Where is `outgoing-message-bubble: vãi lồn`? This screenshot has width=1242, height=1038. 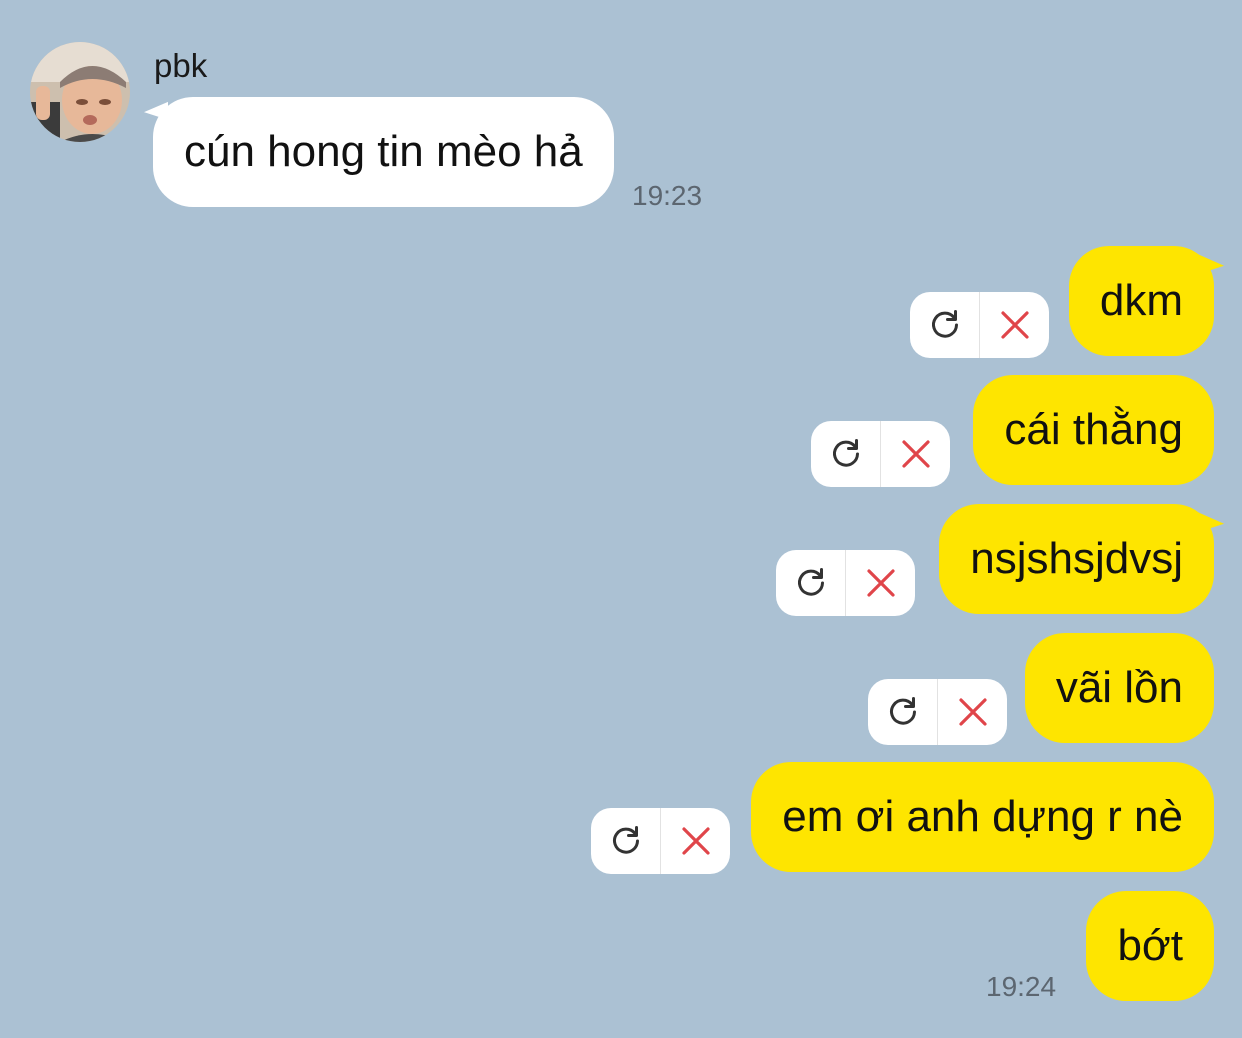
outgoing-message-bubble: vãi lồn is located at coordinates (1119, 688).